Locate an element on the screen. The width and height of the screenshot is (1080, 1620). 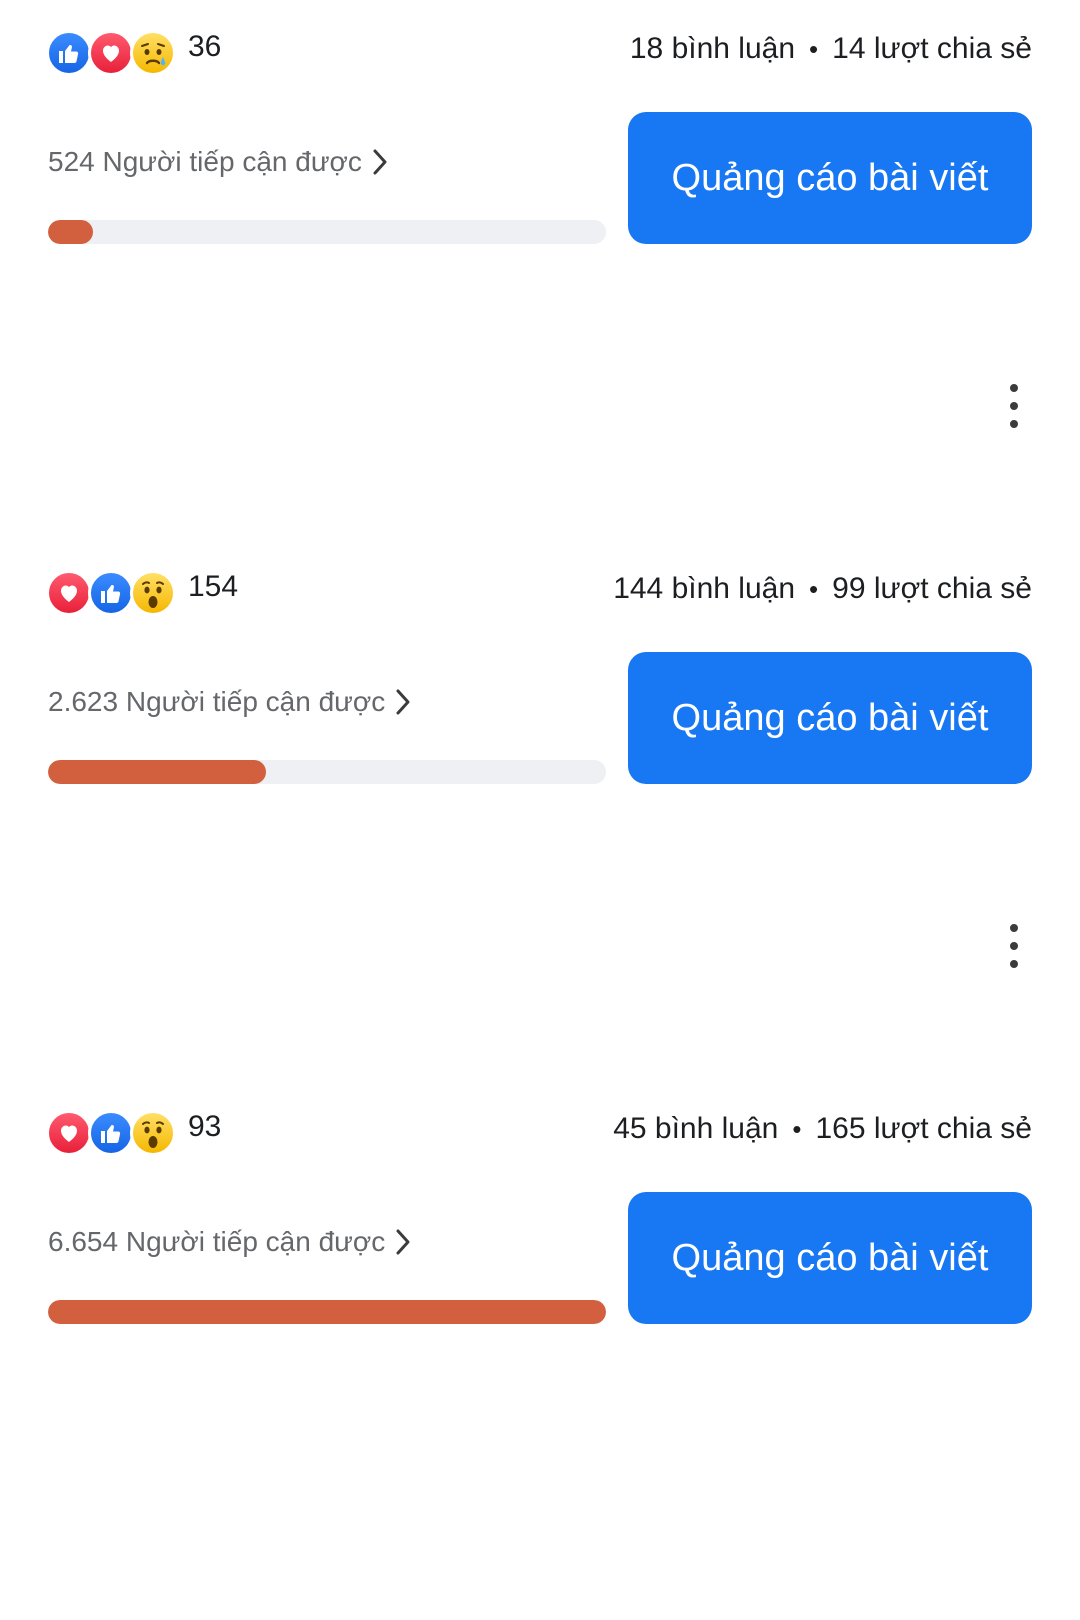
comment-count: 18 bình luận is located at coordinates (712, 49).